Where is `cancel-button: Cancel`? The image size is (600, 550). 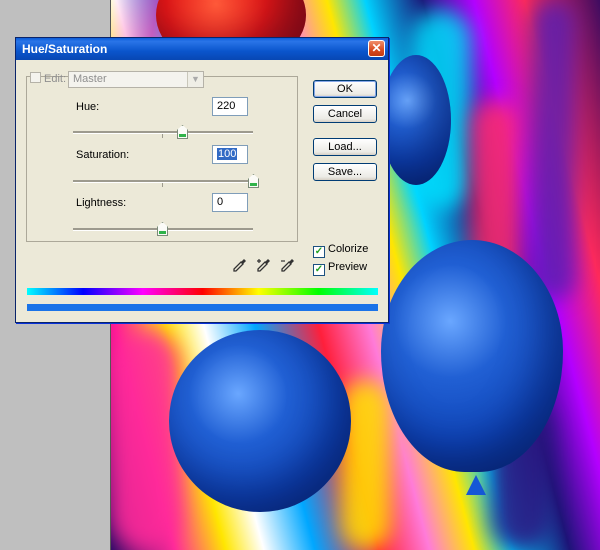
cancel-button: Cancel is located at coordinates (345, 114).